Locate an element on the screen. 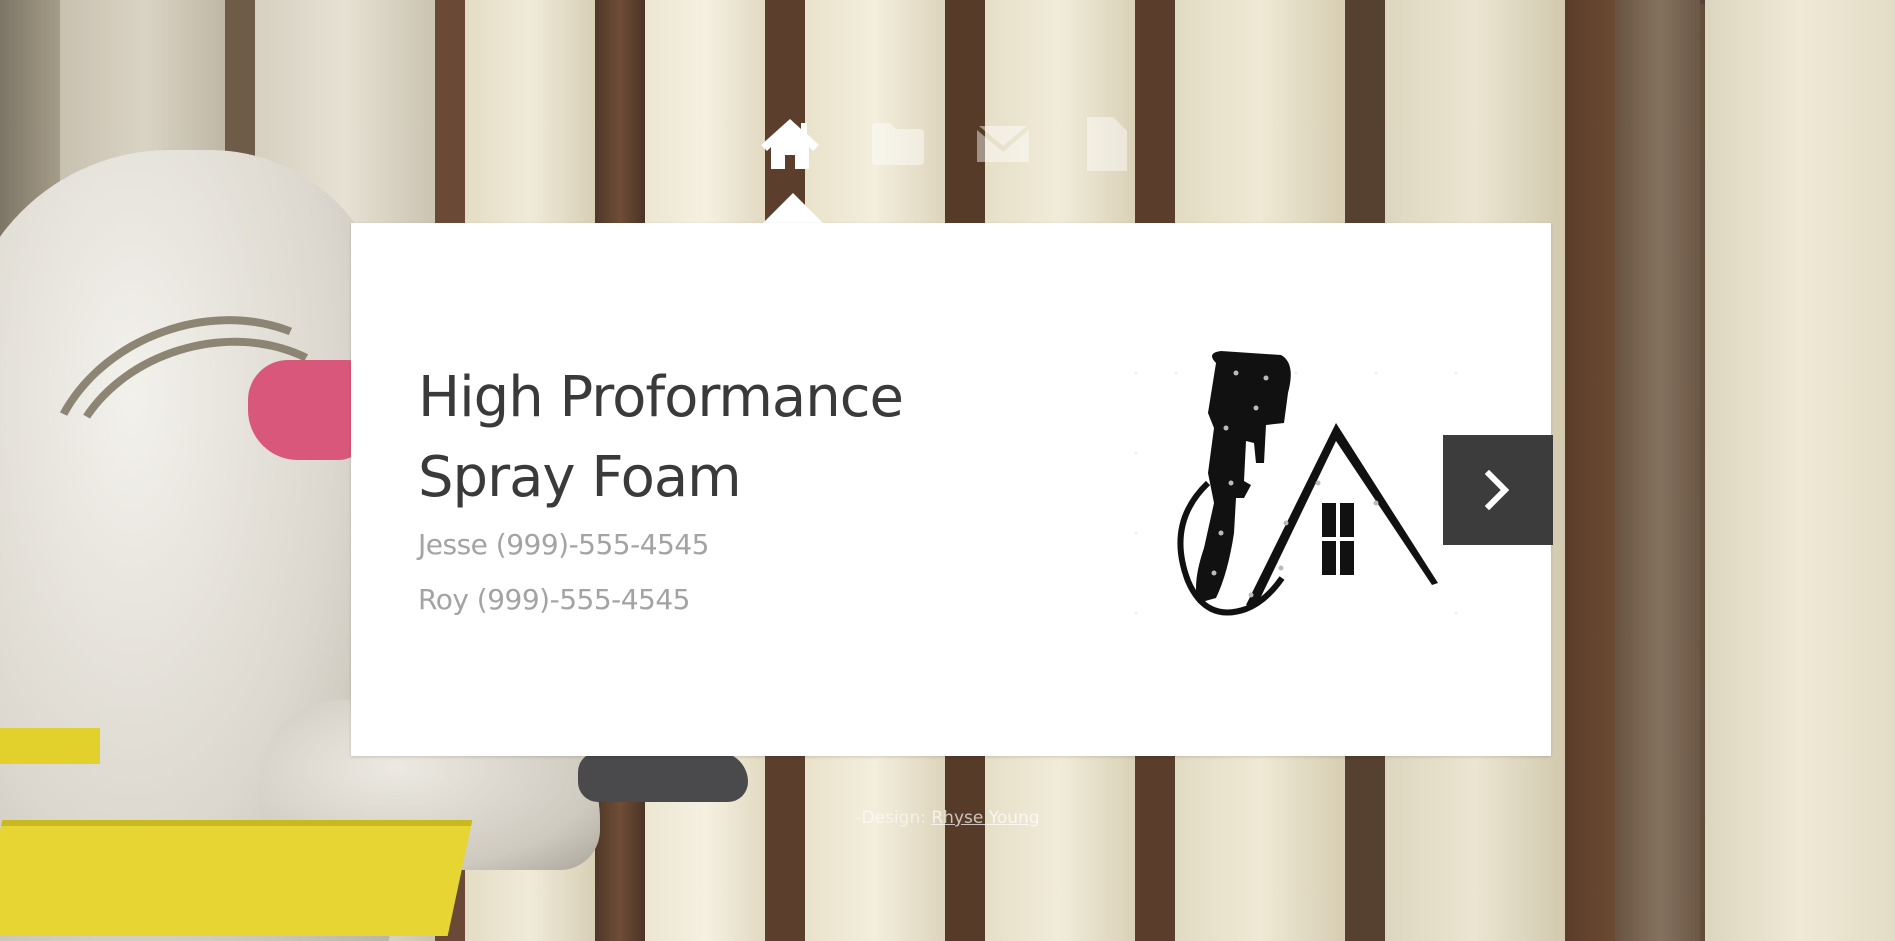  designer-link: Rhyse Young is located at coordinates (985, 818).